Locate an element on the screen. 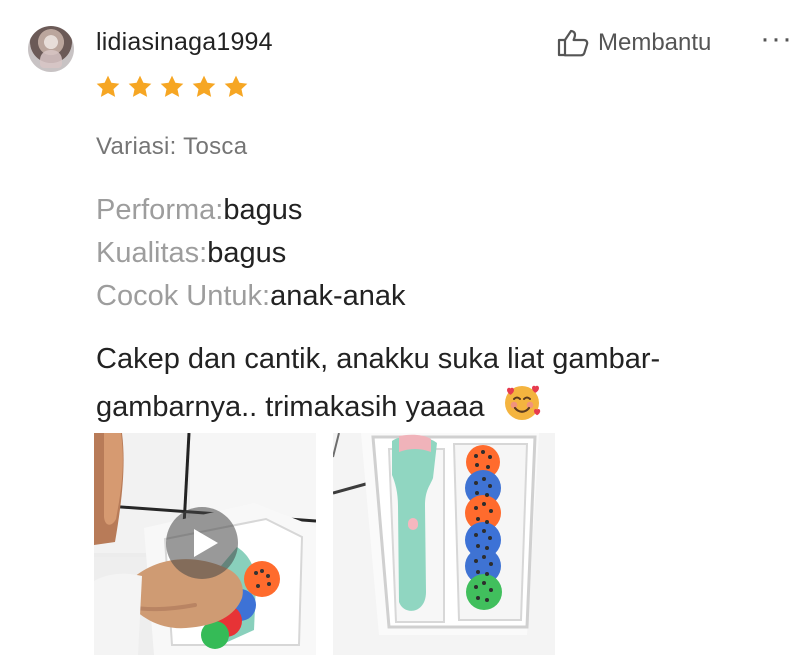 The height and width of the screenshot is (664, 800). more-options-button: ··· is located at coordinates (776, 39).